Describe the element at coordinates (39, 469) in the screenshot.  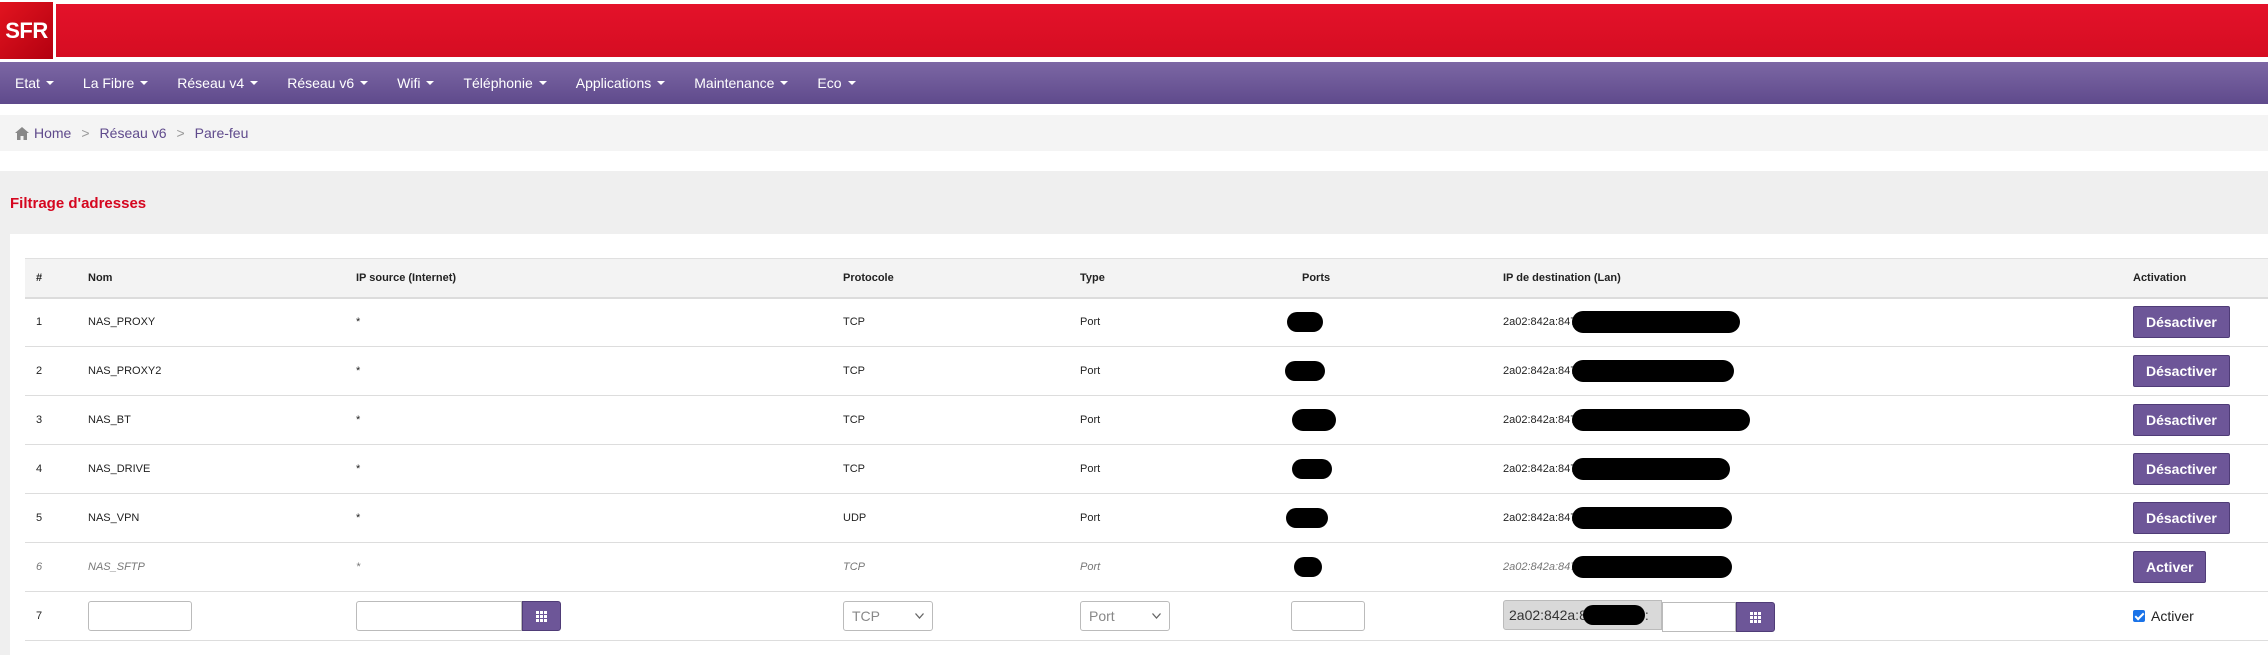
I see `cell-num: 4` at that location.